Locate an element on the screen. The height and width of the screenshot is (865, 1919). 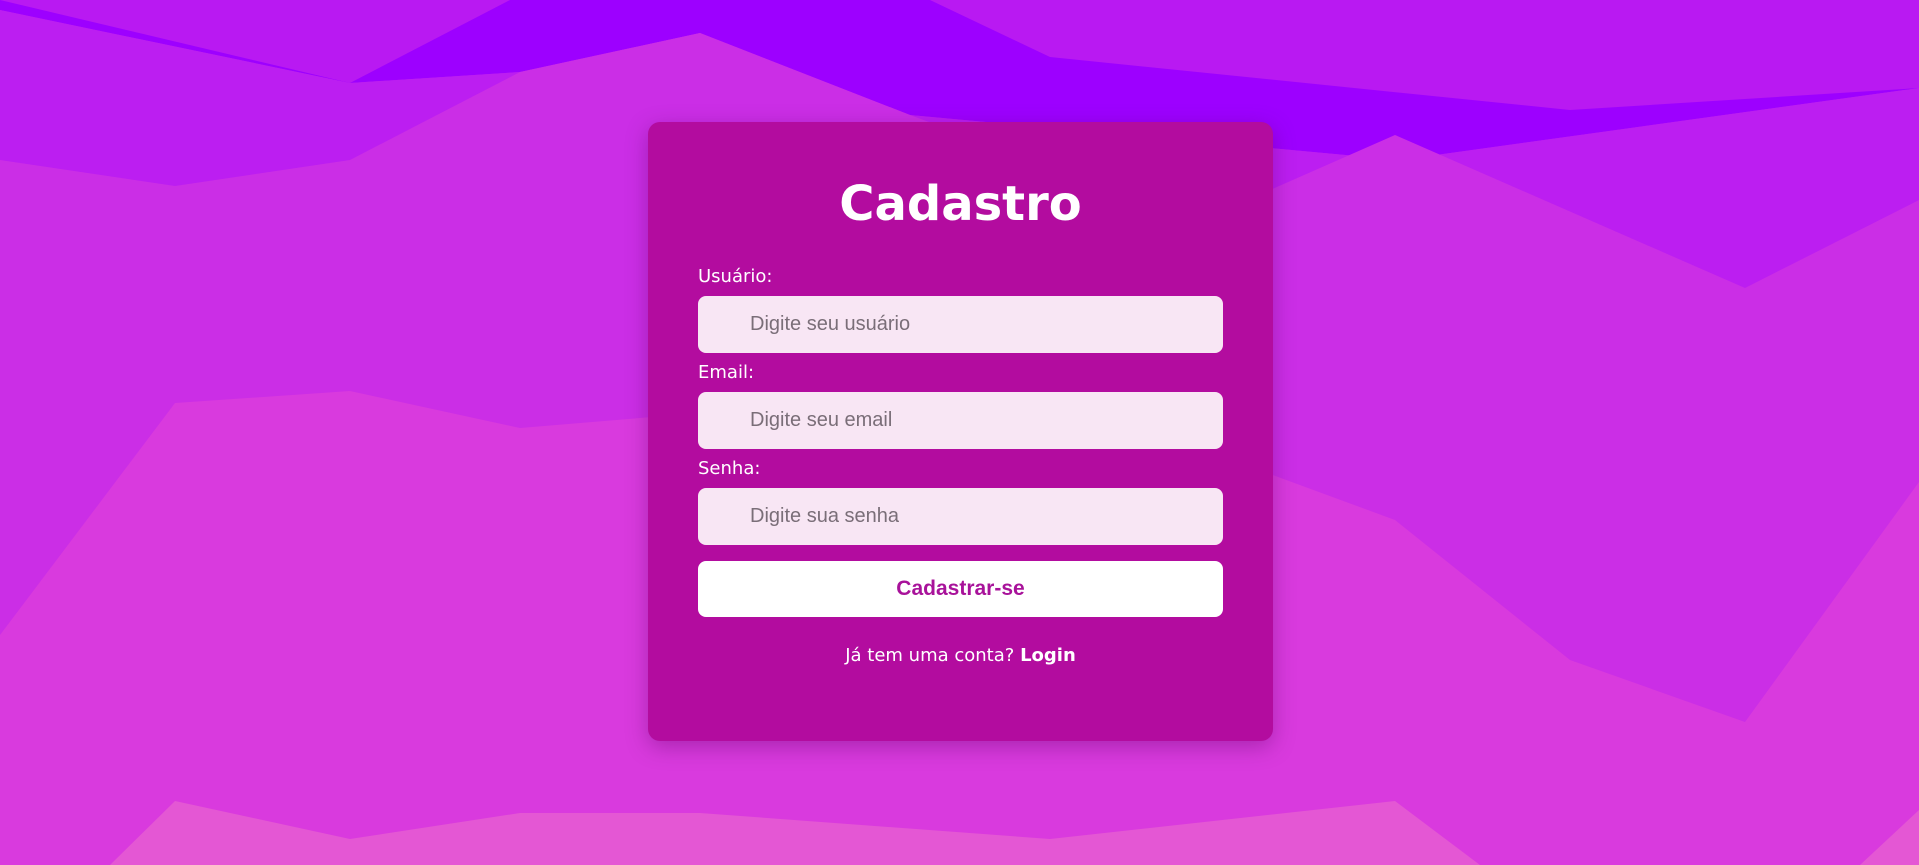
signup-form: Usuário: Email: Senha: is located at coordinates (960, 441).